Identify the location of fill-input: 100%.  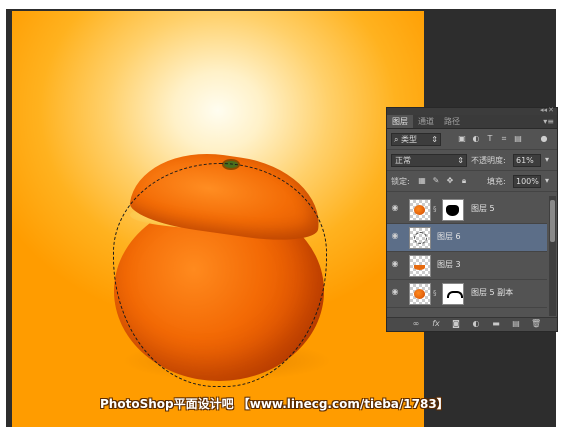
(527, 181).